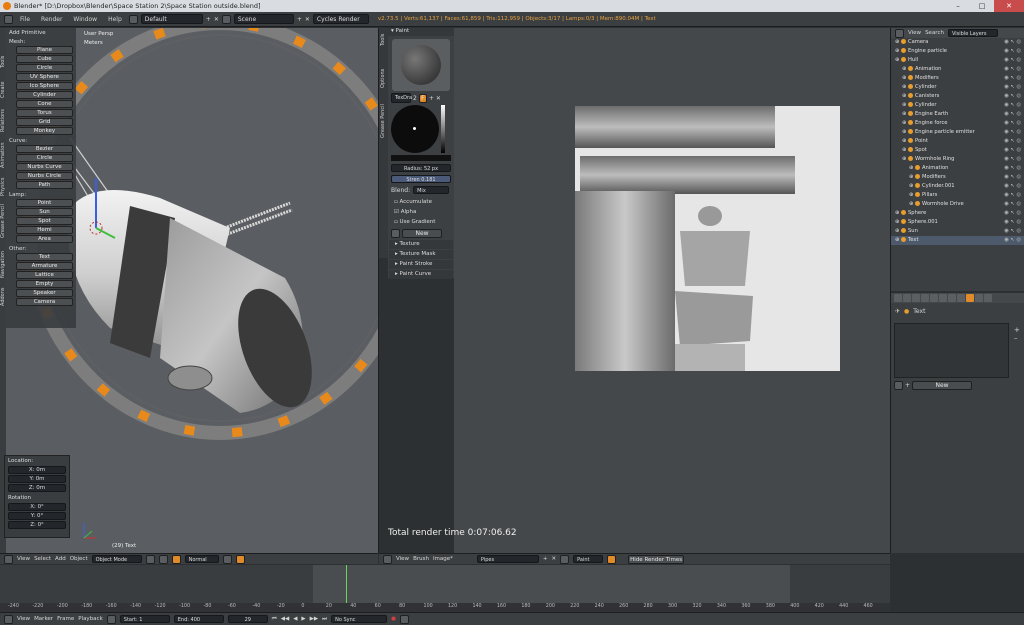 This screenshot has width=1024, height=625. I want to click on color-swatch, so click(421, 158).